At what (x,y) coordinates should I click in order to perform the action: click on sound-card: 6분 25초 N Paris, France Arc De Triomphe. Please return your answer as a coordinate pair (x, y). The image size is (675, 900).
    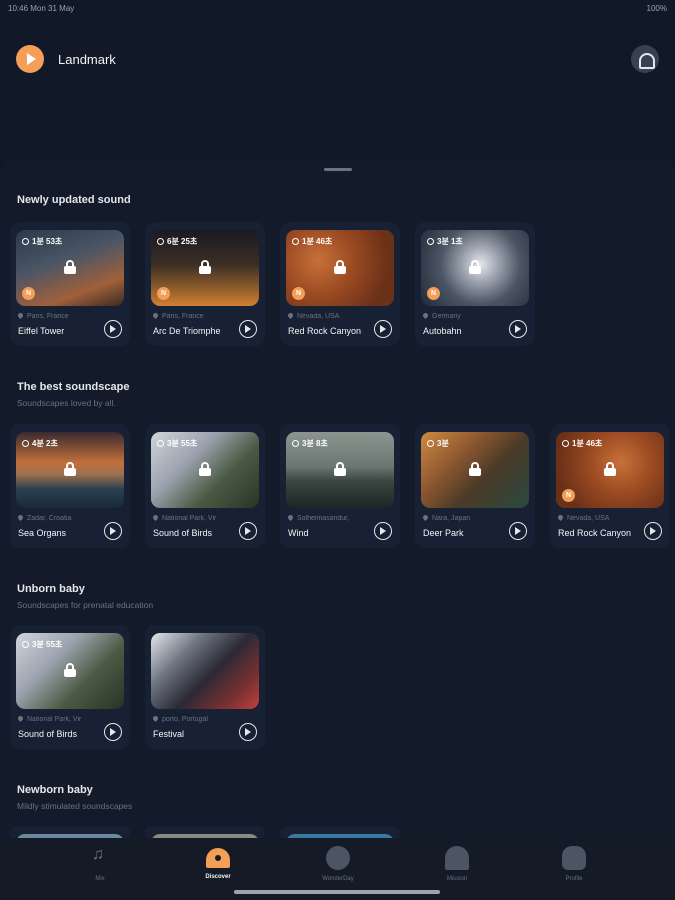
    Looking at the image, I should click on (205, 284).